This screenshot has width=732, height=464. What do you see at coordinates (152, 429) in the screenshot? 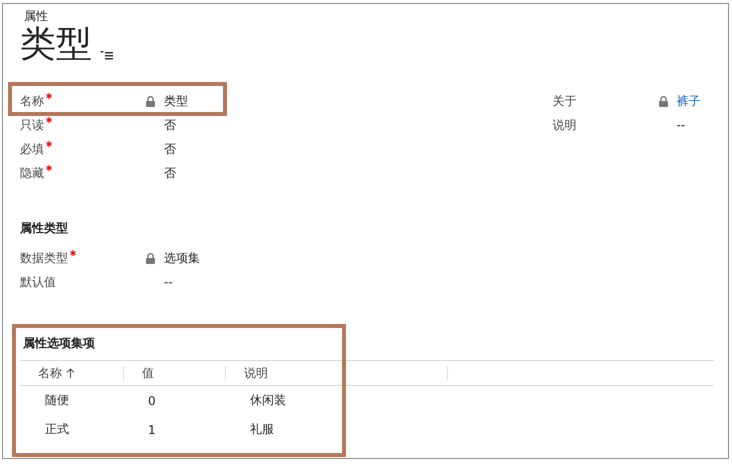
I see `table-cell: 1` at bounding box center [152, 429].